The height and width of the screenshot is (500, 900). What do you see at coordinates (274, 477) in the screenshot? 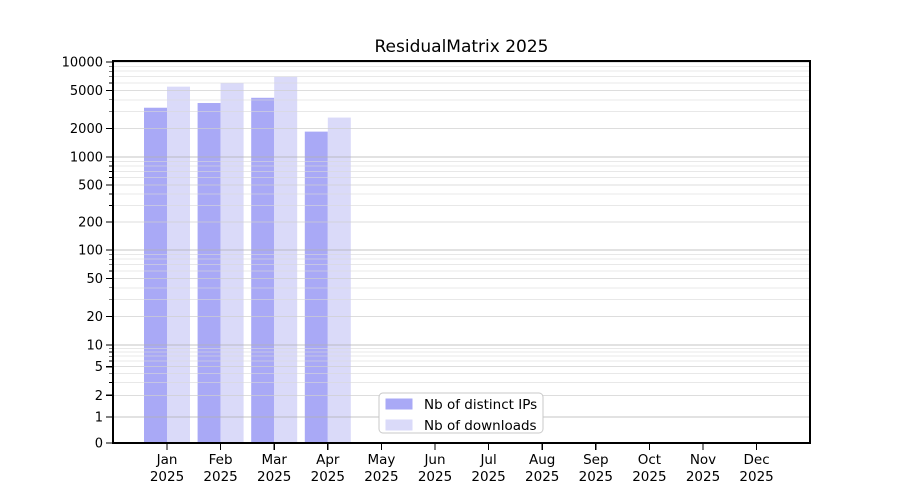
I see `x-tick-year-mar: 2025` at bounding box center [274, 477].